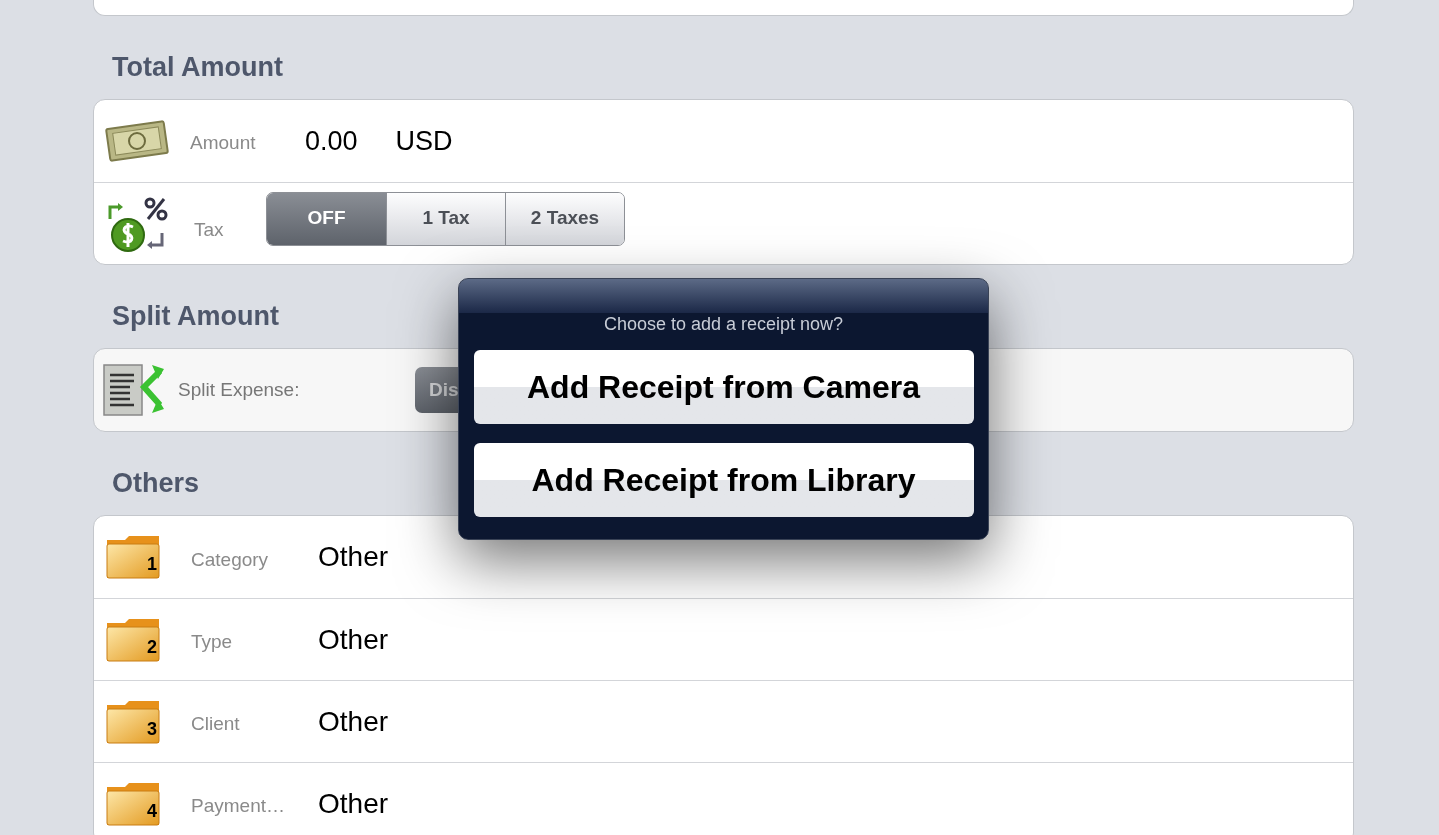 The width and height of the screenshot is (1439, 835). Describe the element at coordinates (230, 559) in the screenshot. I see `field-label: Category` at that location.